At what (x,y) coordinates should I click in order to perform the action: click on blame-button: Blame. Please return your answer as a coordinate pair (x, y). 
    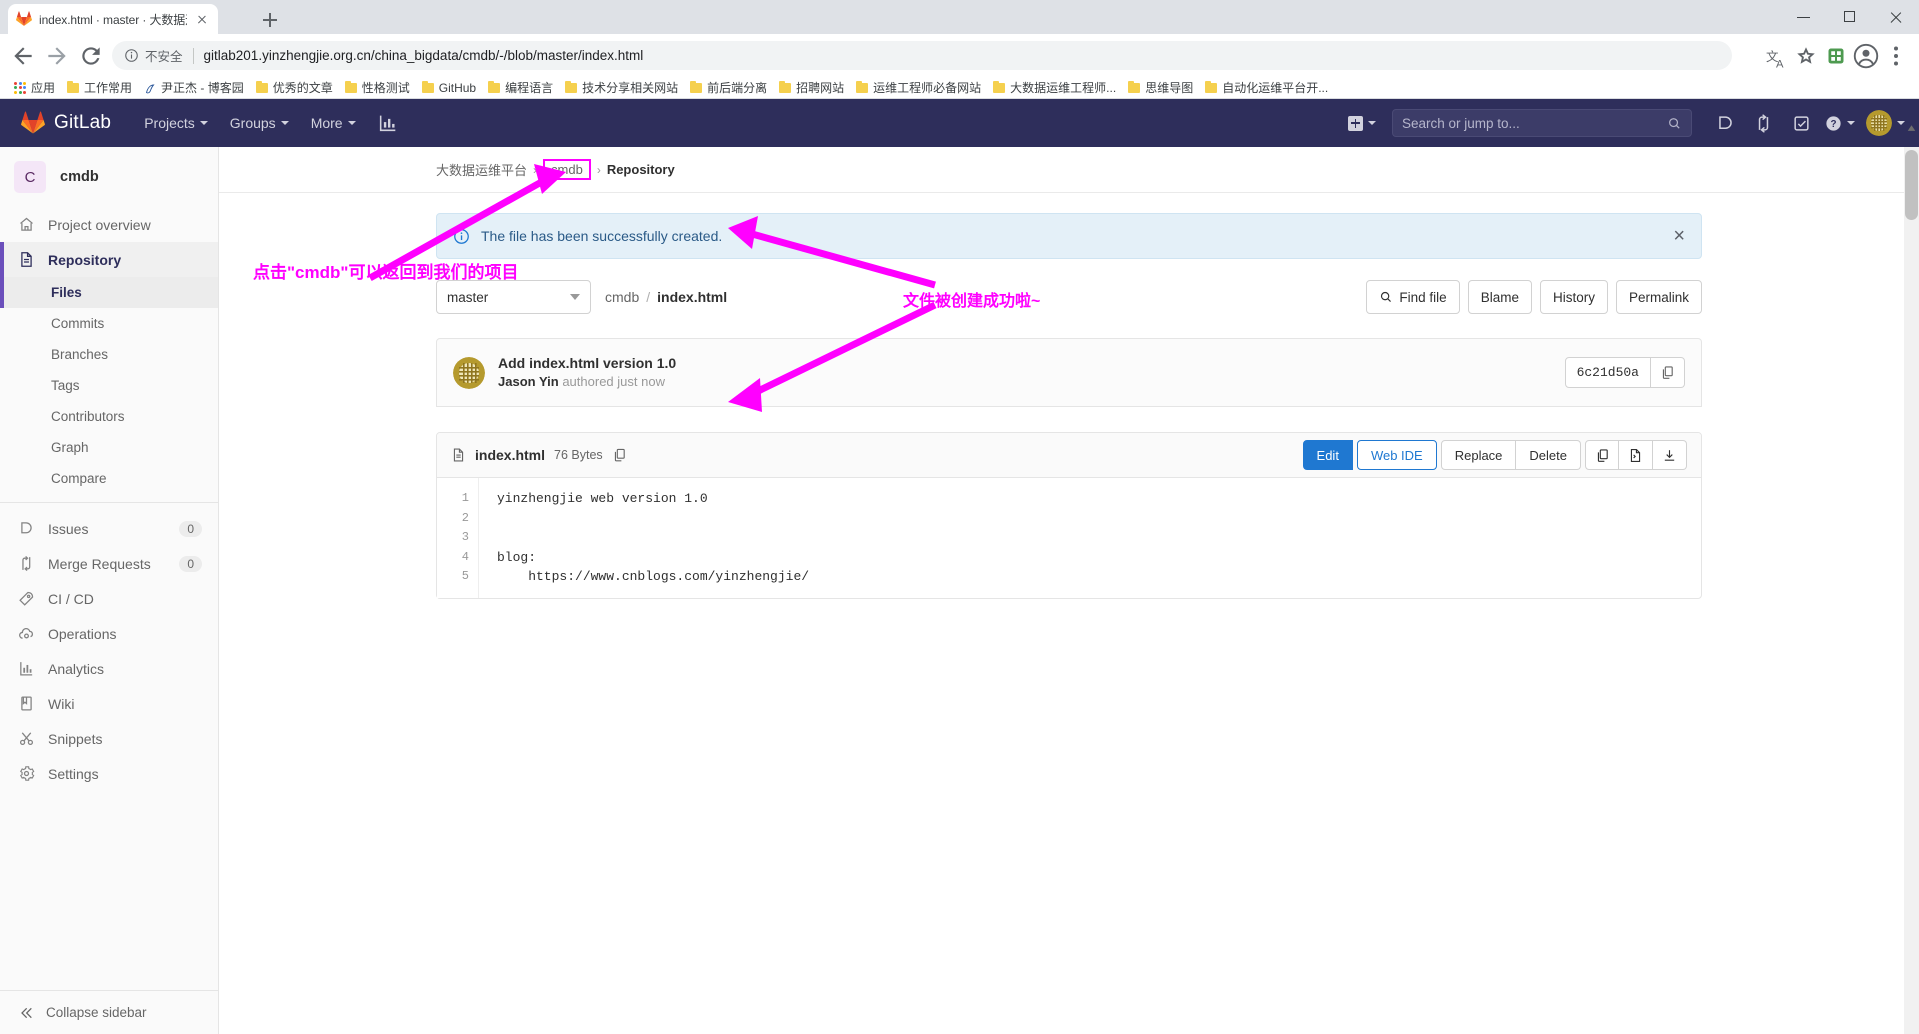
    Looking at the image, I should click on (1499, 297).